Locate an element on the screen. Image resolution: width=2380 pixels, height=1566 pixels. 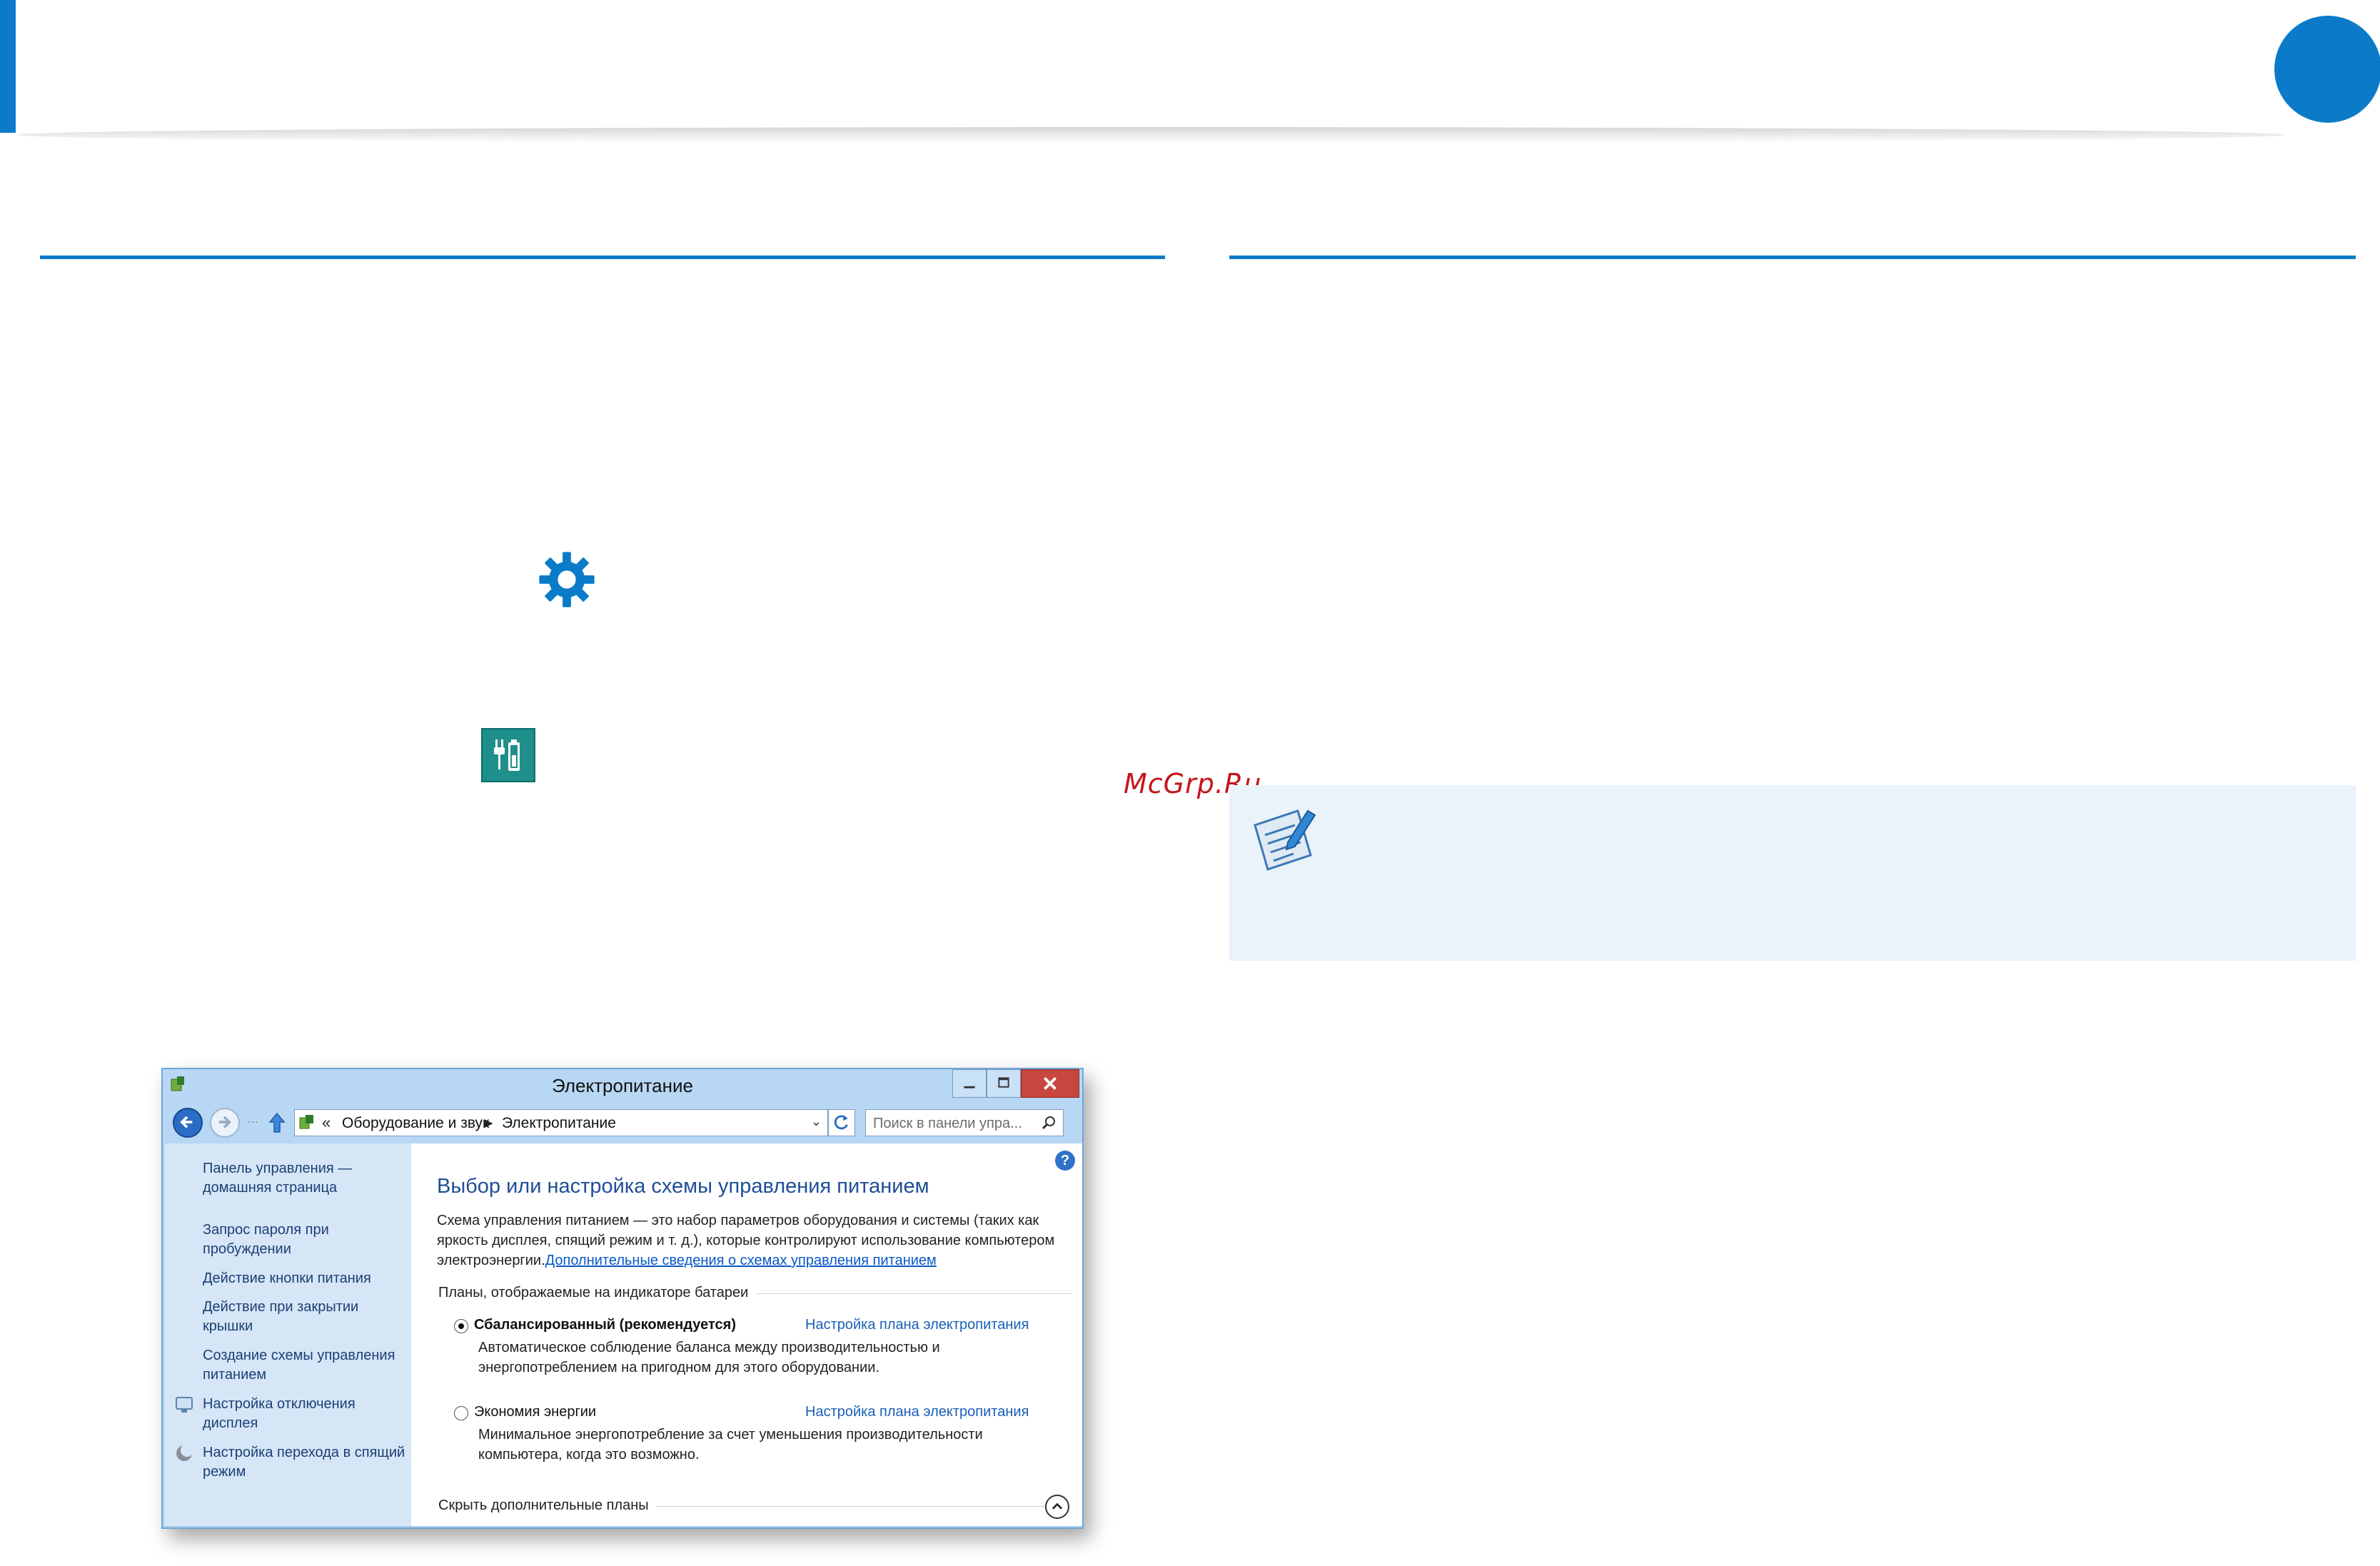
plan-balanced-settings-link: Настройка плана электропитания is located at coordinates (917, 1325).